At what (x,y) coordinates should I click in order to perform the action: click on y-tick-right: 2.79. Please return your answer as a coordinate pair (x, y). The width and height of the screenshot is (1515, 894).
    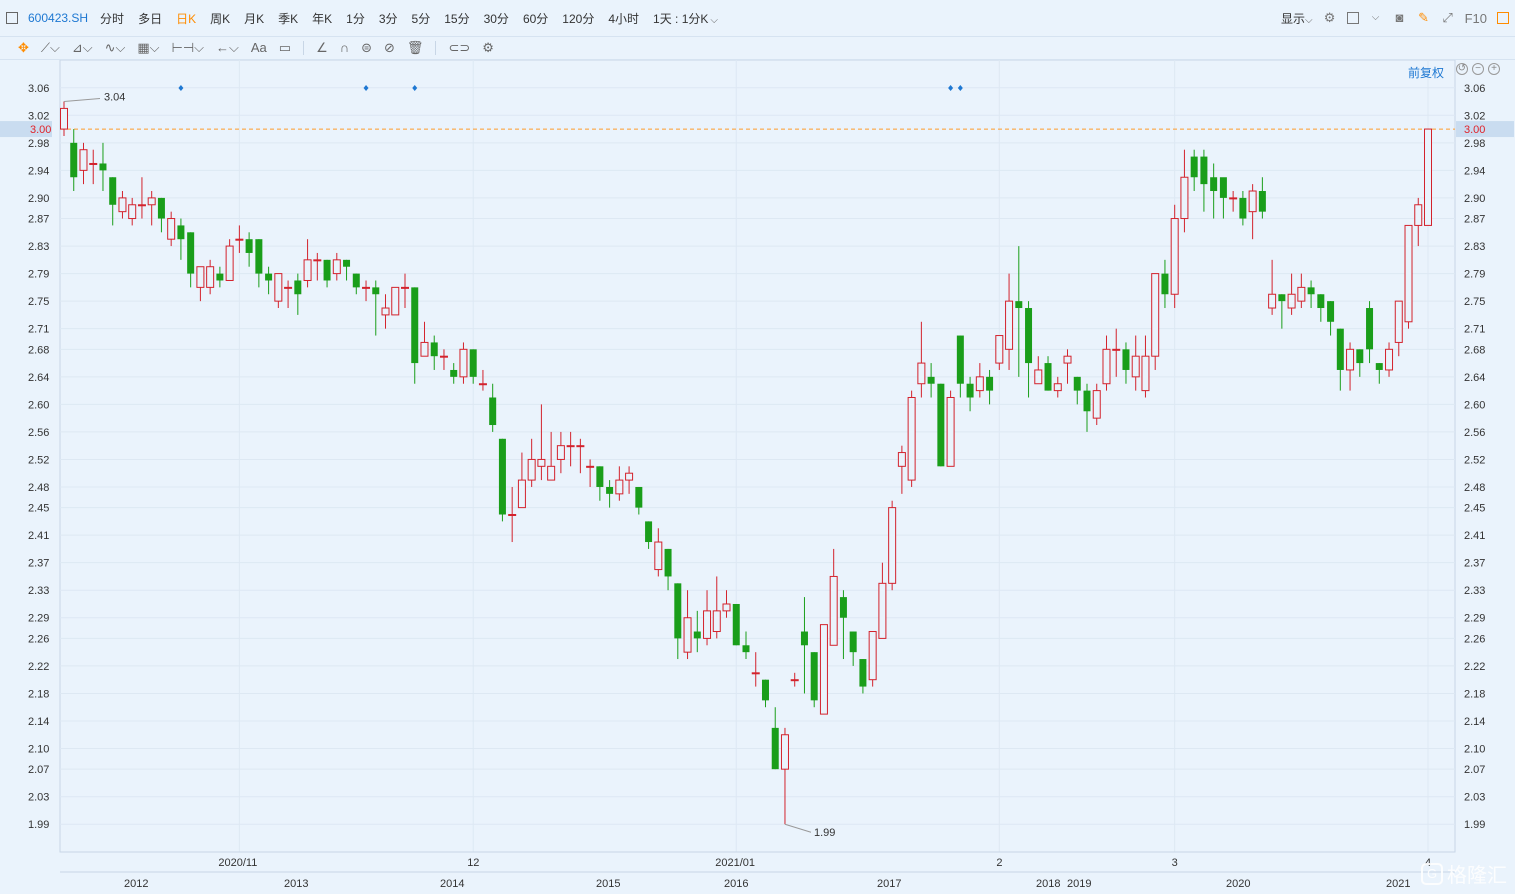
    Looking at the image, I should click on (1474, 275).